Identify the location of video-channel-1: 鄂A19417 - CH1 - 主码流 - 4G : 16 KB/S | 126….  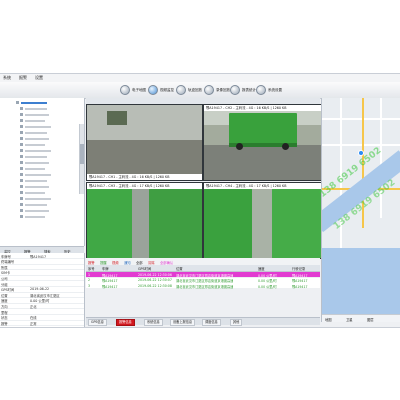
(144, 142).